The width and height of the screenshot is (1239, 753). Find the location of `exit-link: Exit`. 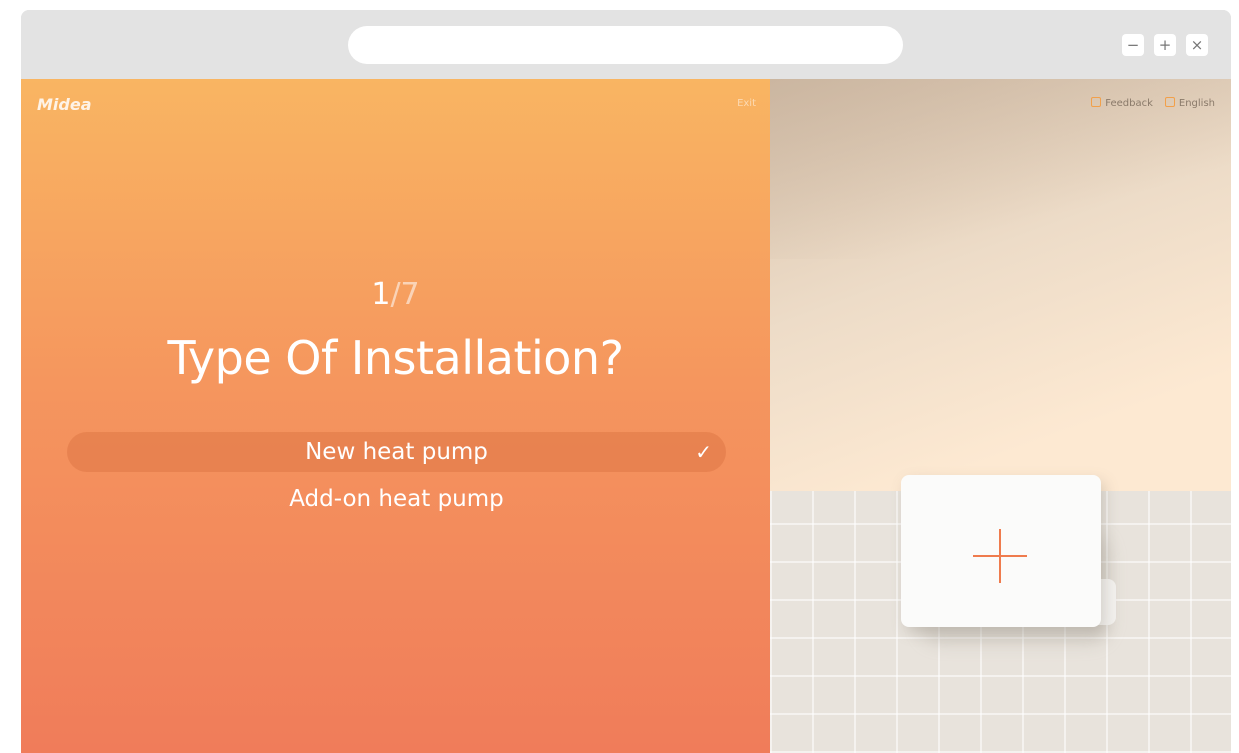

exit-link: Exit is located at coordinates (746, 103).